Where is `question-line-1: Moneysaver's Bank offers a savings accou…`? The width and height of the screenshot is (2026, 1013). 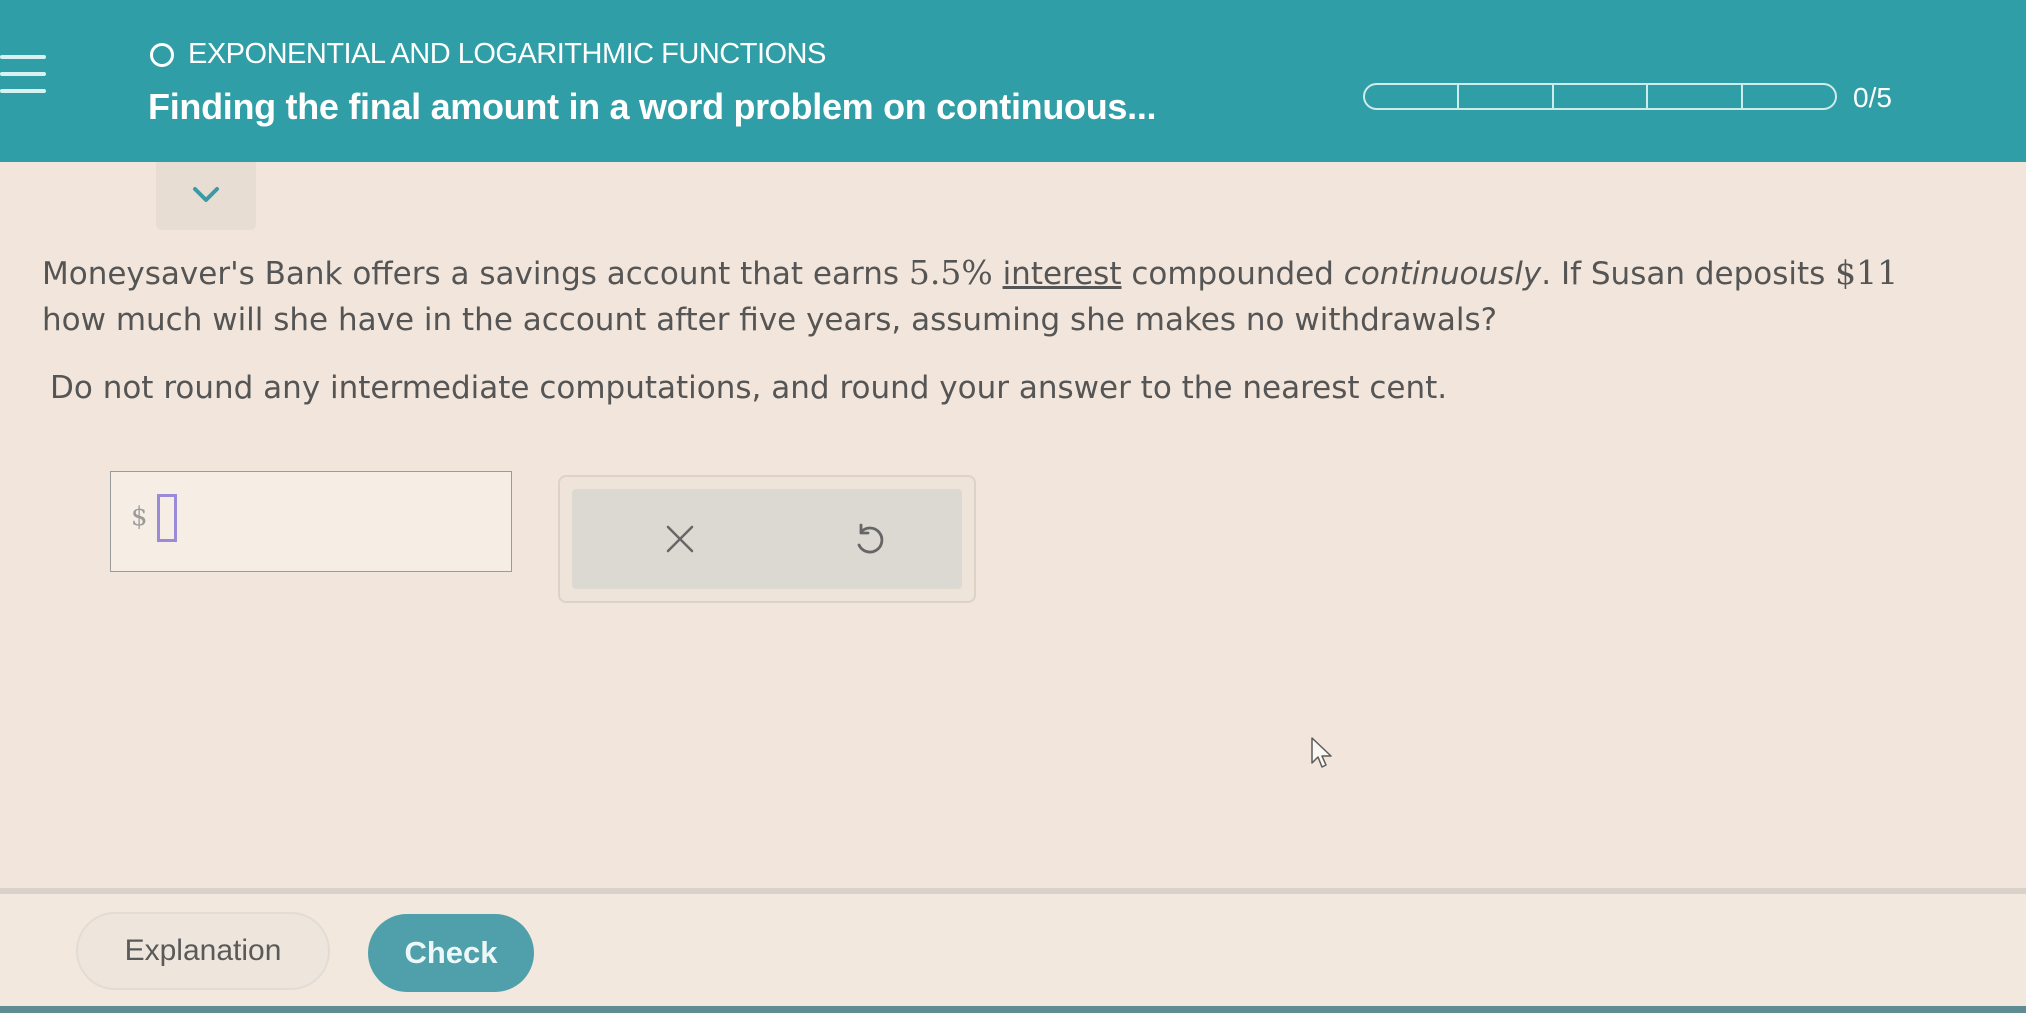
question-line-1: Moneysaver's Bank offers a savings accou… is located at coordinates (1034, 273).